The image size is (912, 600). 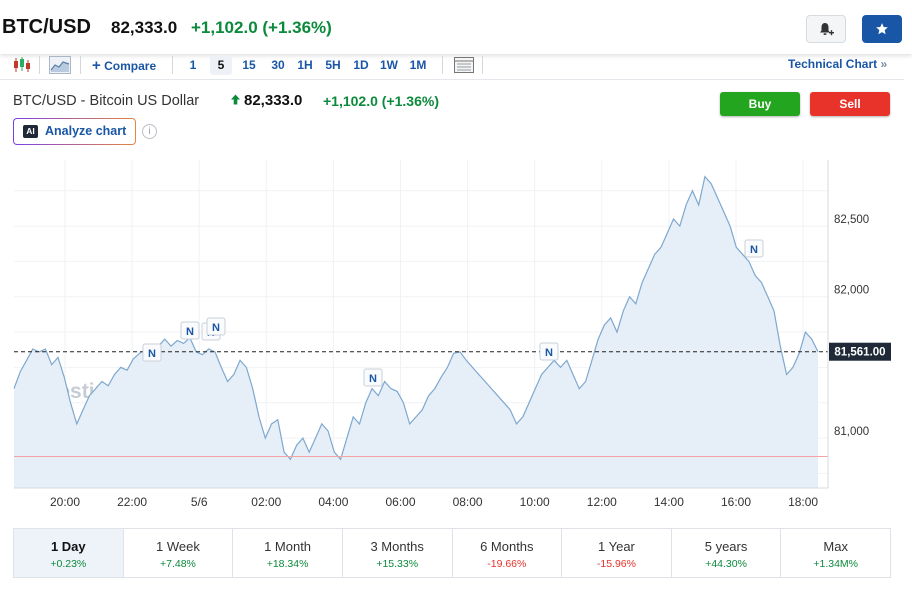 What do you see at coordinates (835, 546) in the screenshot?
I see `period-label: Max` at bounding box center [835, 546].